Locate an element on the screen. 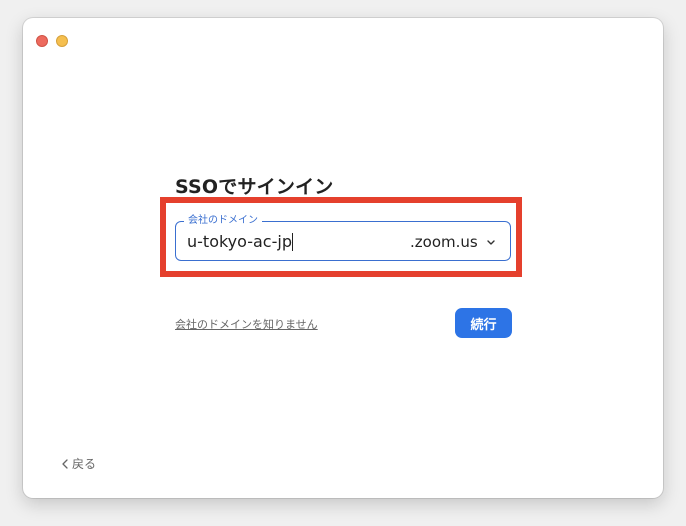 Image resolution: width=686 pixels, height=526 pixels. chevron-down-icon is located at coordinates (491, 241).